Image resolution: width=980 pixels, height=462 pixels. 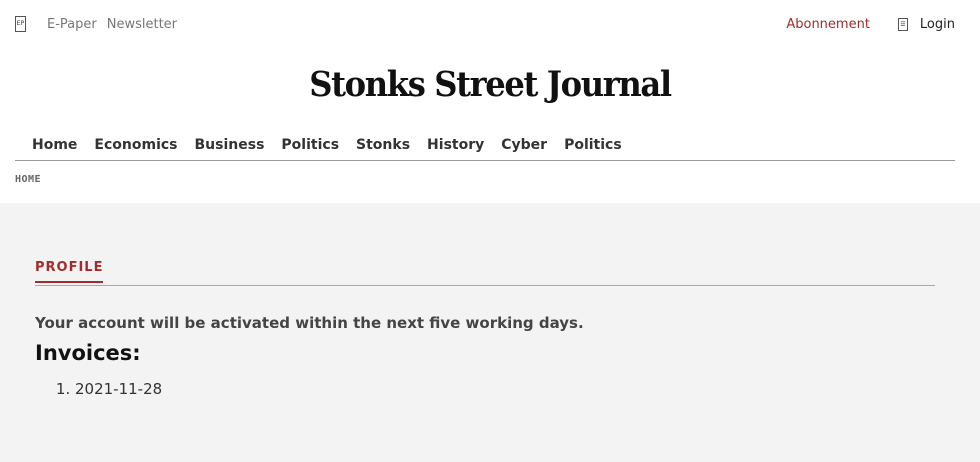 What do you see at coordinates (310, 145) in the screenshot?
I see `nav-item-politics: Politics` at bounding box center [310, 145].